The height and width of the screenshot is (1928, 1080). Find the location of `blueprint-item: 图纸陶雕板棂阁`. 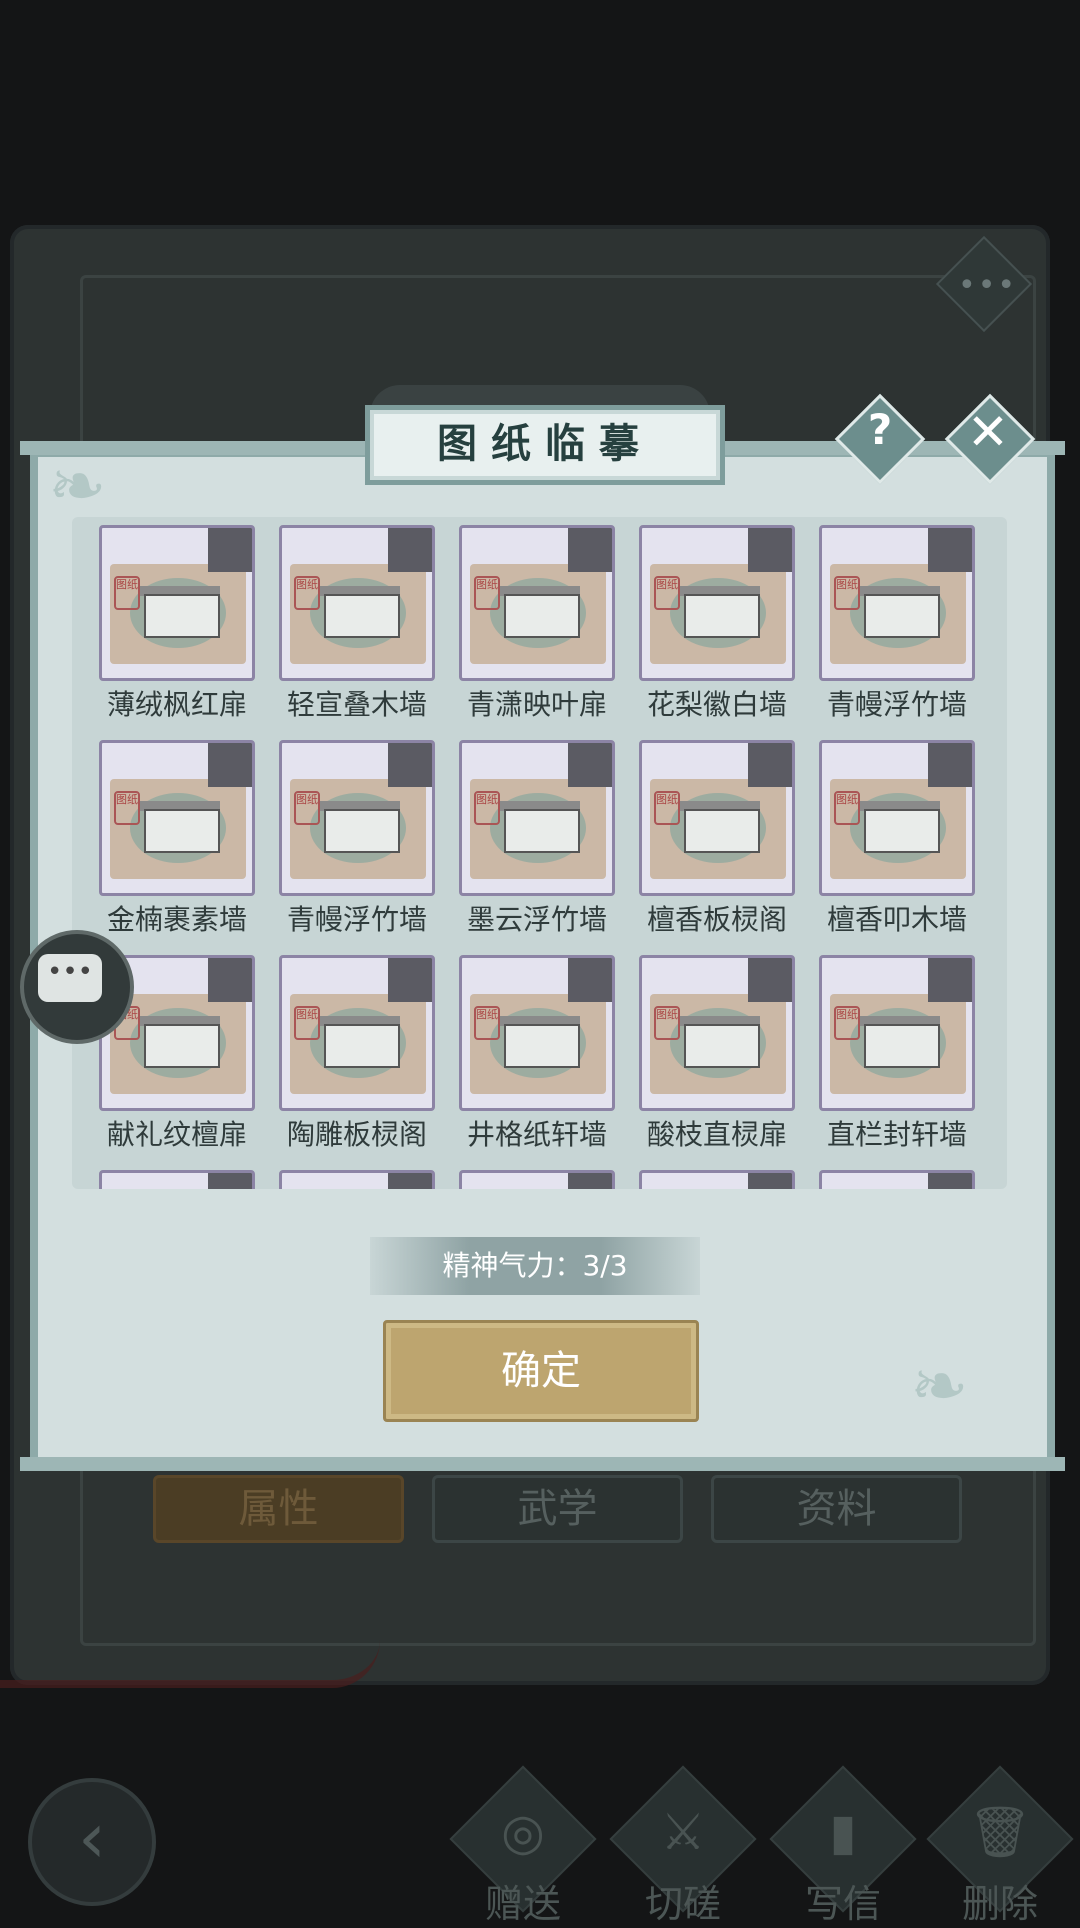

blueprint-item: 图纸陶雕板棂阁 is located at coordinates (357, 1054).